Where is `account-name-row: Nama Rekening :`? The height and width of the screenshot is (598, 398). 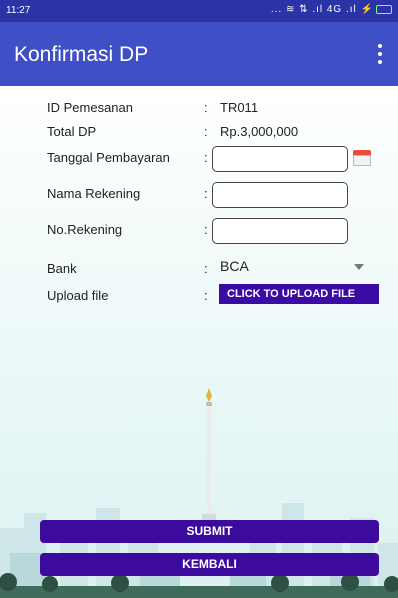
account-name-row: Nama Rekening : is located at coordinates (217, 195).